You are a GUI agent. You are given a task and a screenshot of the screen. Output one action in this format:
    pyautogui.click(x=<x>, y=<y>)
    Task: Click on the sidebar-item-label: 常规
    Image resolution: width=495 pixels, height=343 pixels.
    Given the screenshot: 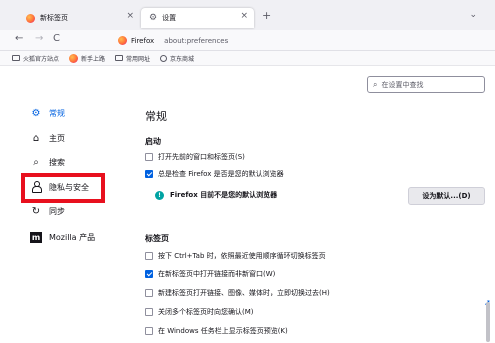 What is the action you would take?
    pyautogui.click(x=57, y=113)
    